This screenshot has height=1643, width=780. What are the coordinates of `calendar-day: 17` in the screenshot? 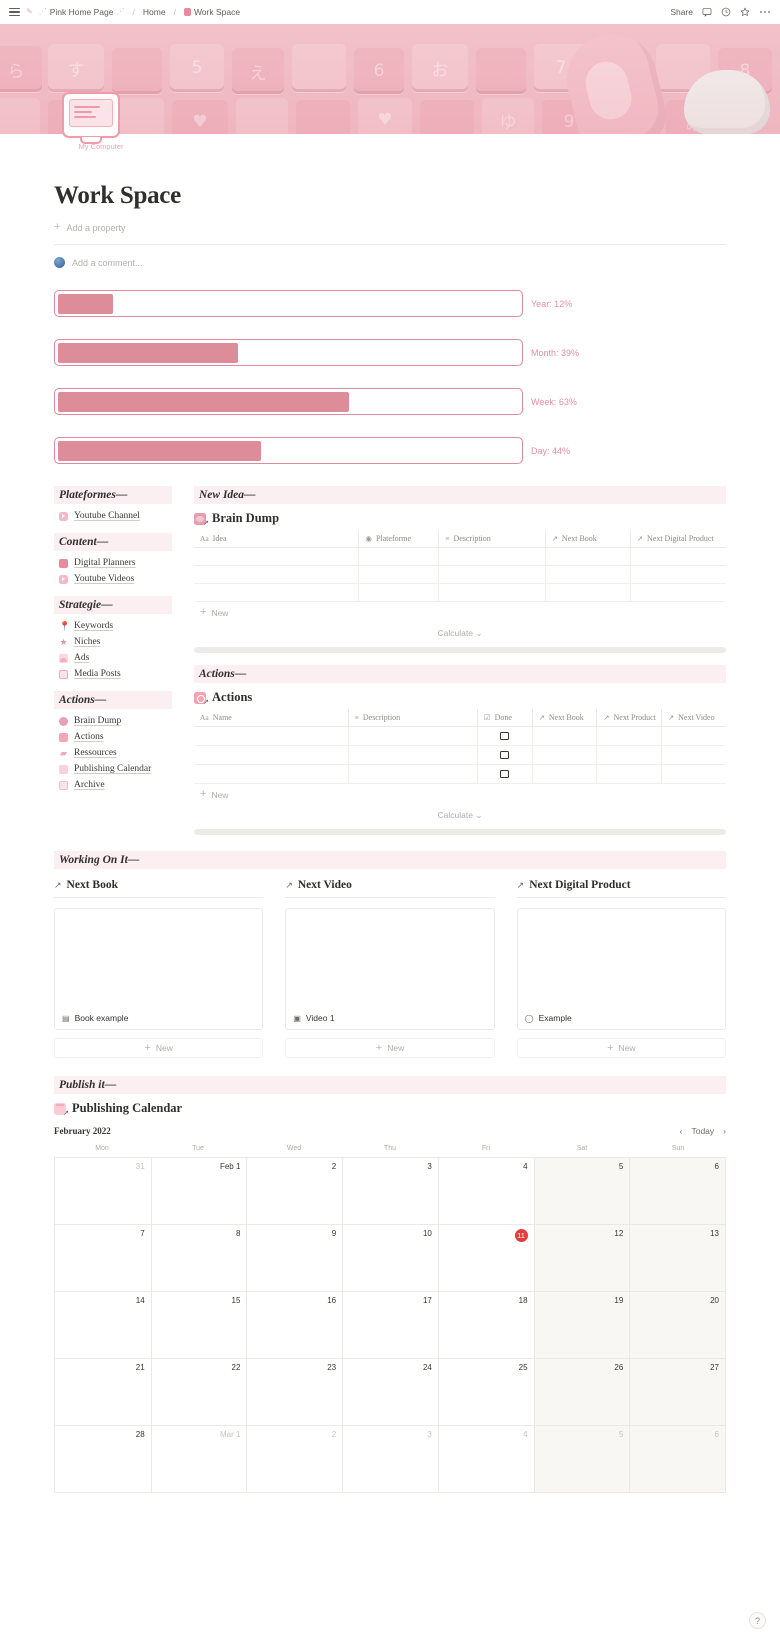 It's located at (390, 1324).